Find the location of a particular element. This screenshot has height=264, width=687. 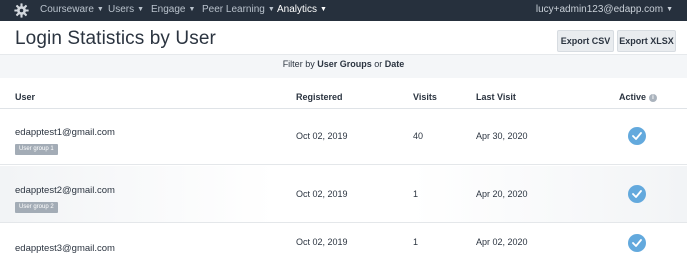

nav-peer-learning-label: Peer Learning is located at coordinates (233, 9).